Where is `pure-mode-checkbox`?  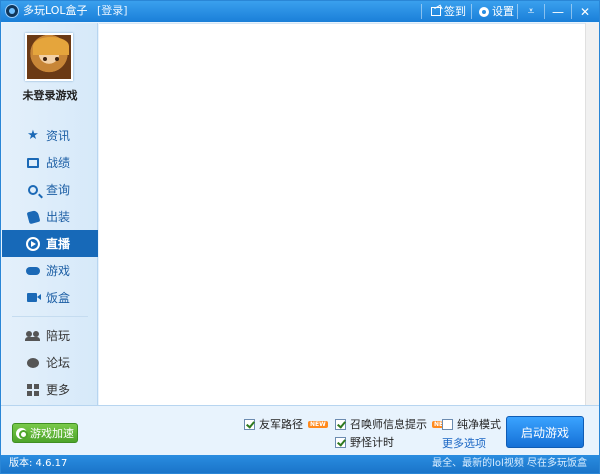
pure-mode-checkbox is located at coordinates (447, 424).